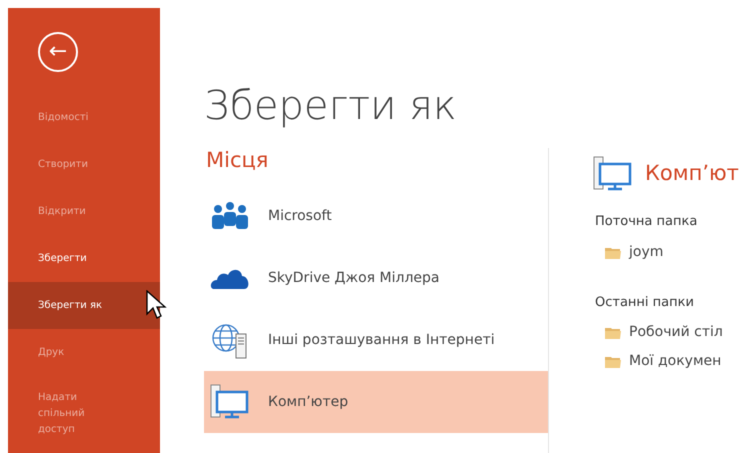 The image size is (752, 453). What do you see at coordinates (376, 402) in the screenshot?
I see `place-item: Комп’ютер` at bounding box center [376, 402].